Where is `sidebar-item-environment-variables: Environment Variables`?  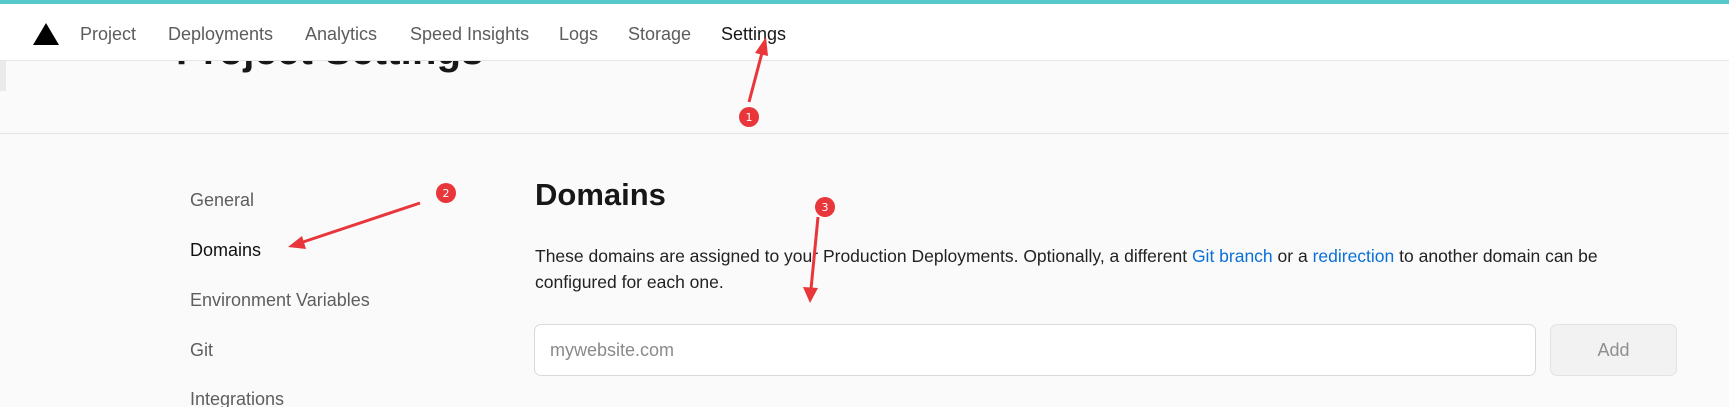 sidebar-item-environment-variables: Environment Variables is located at coordinates (280, 300).